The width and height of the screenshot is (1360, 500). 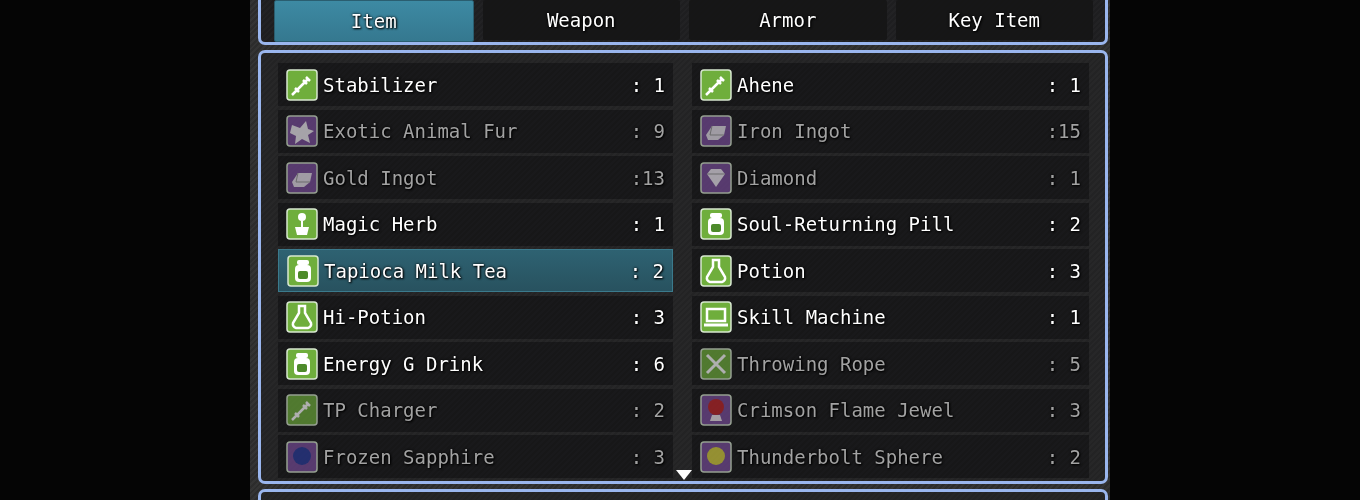 What do you see at coordinates (381, 177) in the screenshot?
I see `item-name: Gold Ingot` at bounding box center [381, 177].